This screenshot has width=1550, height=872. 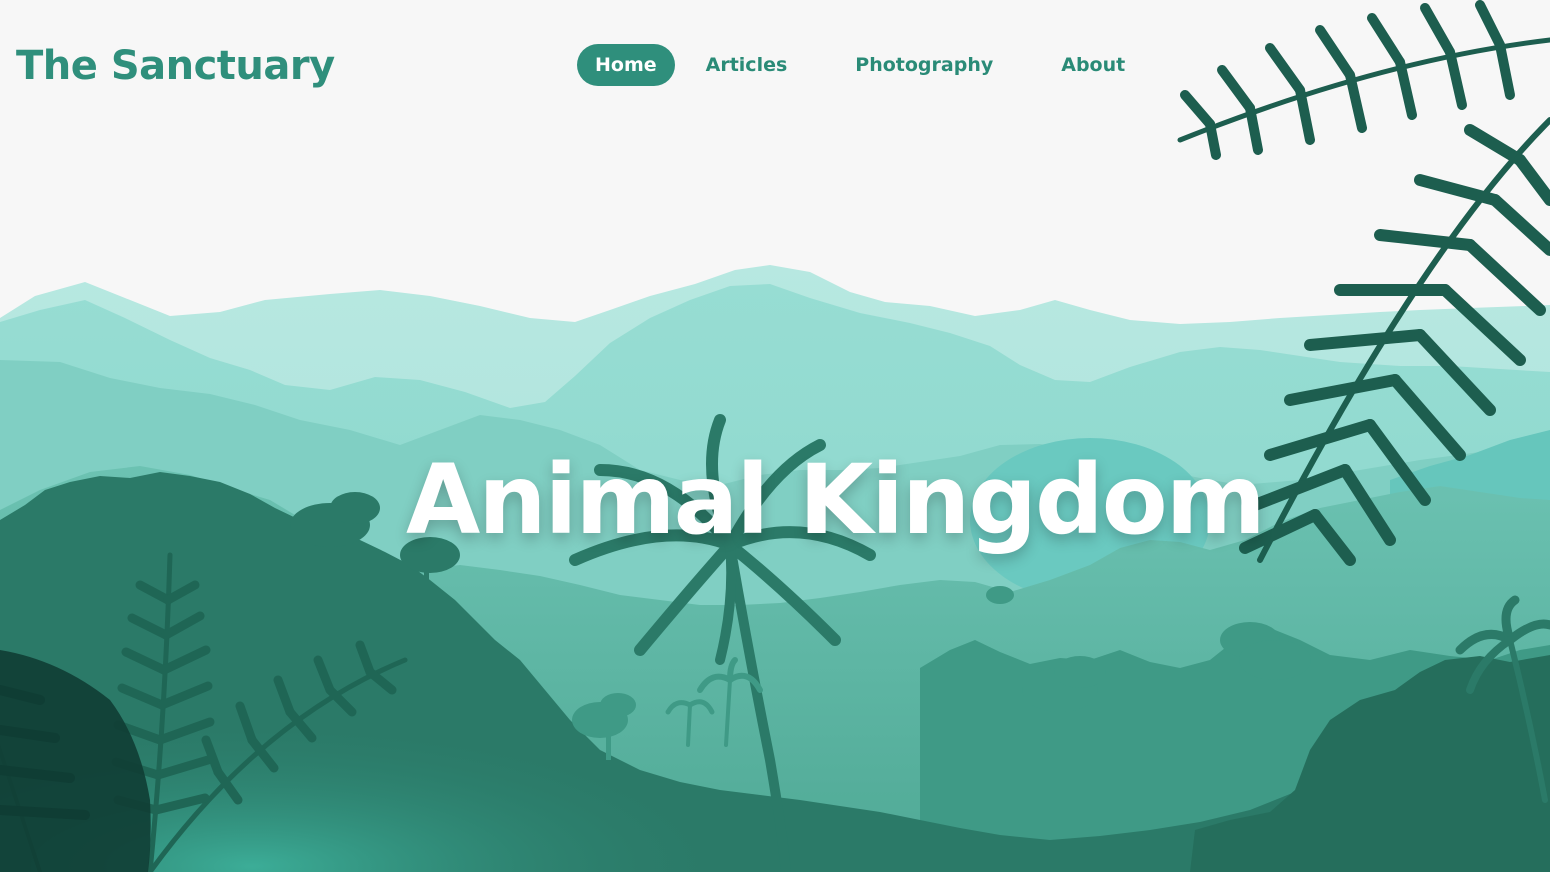 What do you see at coordinates (1093, 65) in the screenshot?
I see `nav-about: About` at bounding box center [1093, 65].